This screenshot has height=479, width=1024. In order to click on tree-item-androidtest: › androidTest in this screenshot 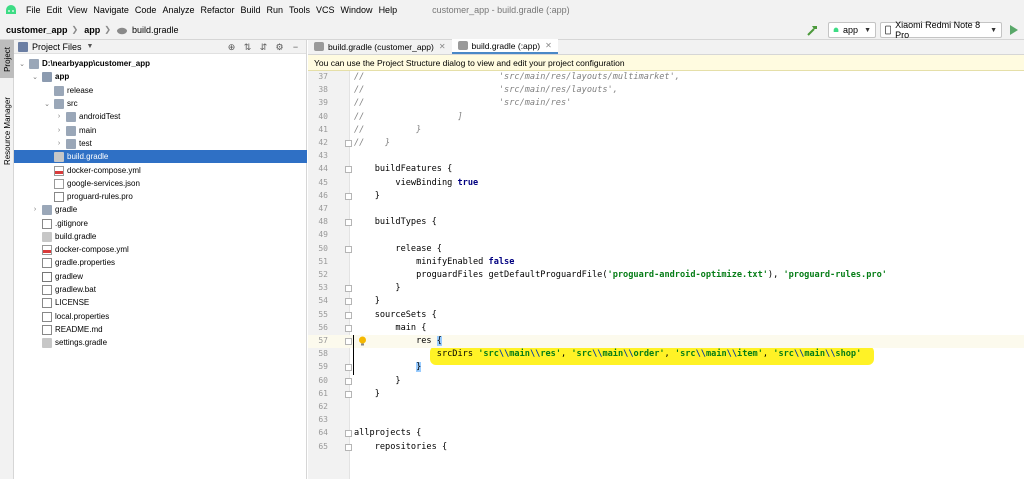, I will do `click(160, 116)`.